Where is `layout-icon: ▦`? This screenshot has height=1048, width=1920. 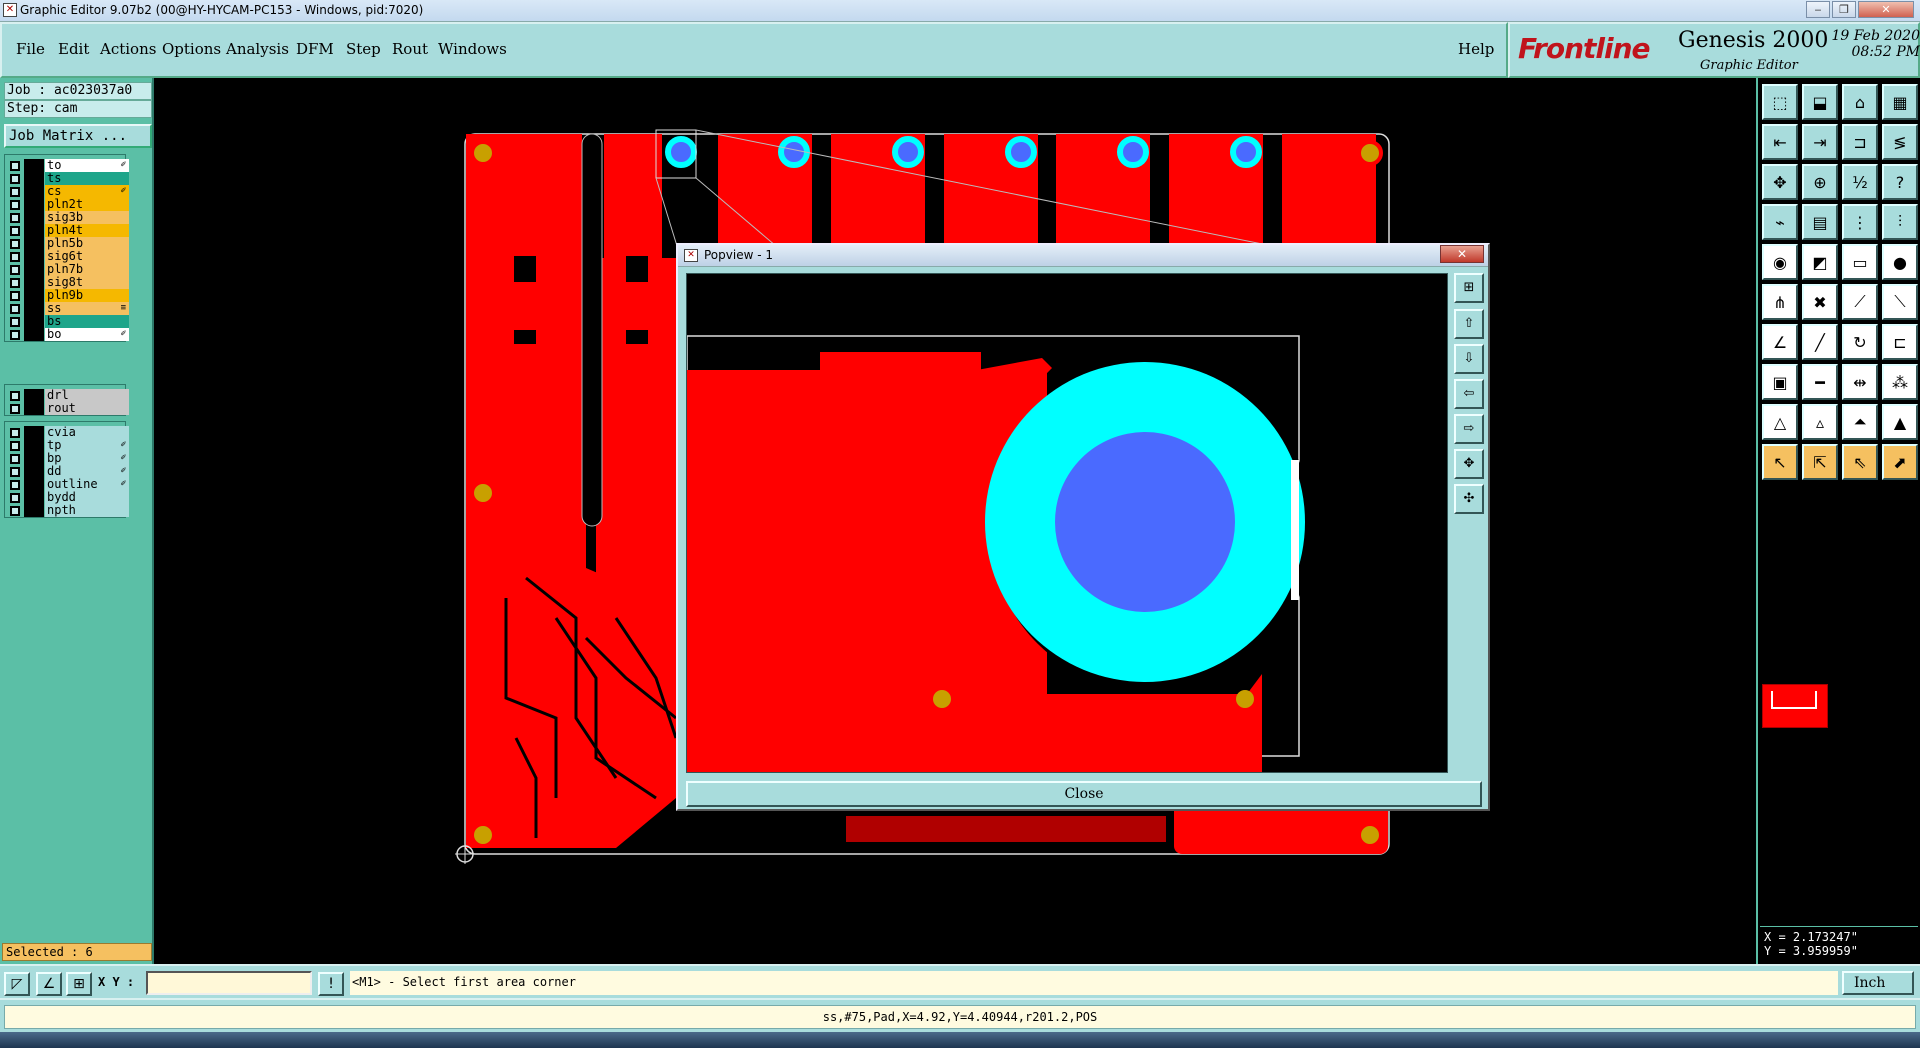
layout-icon: ▦ is located at coordinates (1900, 102).